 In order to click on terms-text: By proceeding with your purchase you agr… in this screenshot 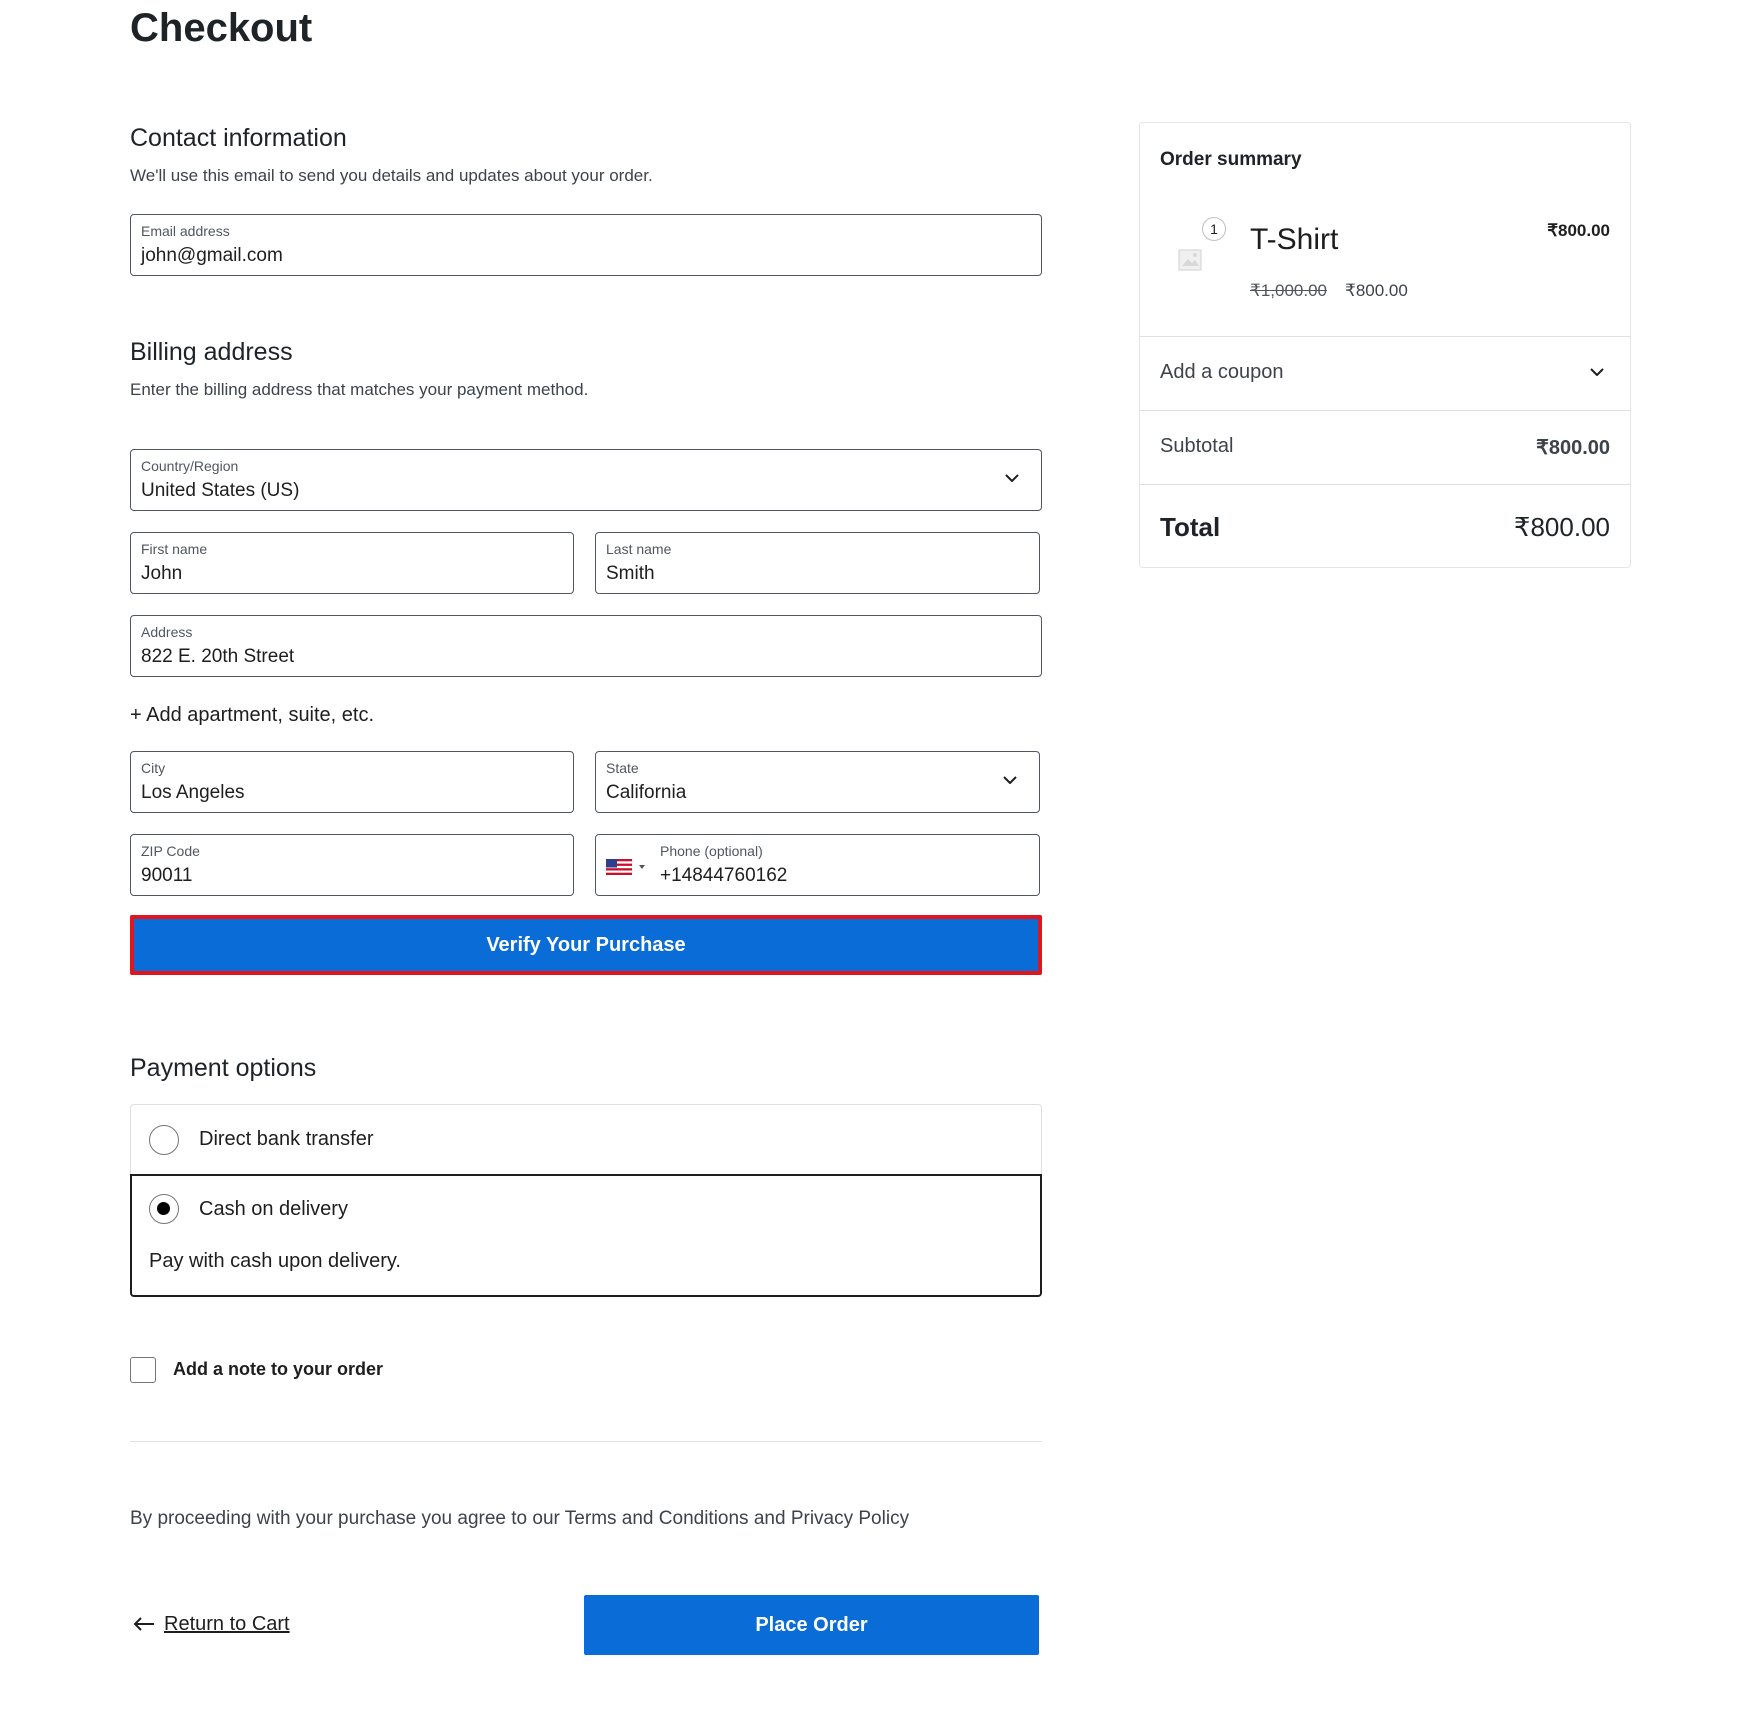, I will do `click(520, 1518)`.